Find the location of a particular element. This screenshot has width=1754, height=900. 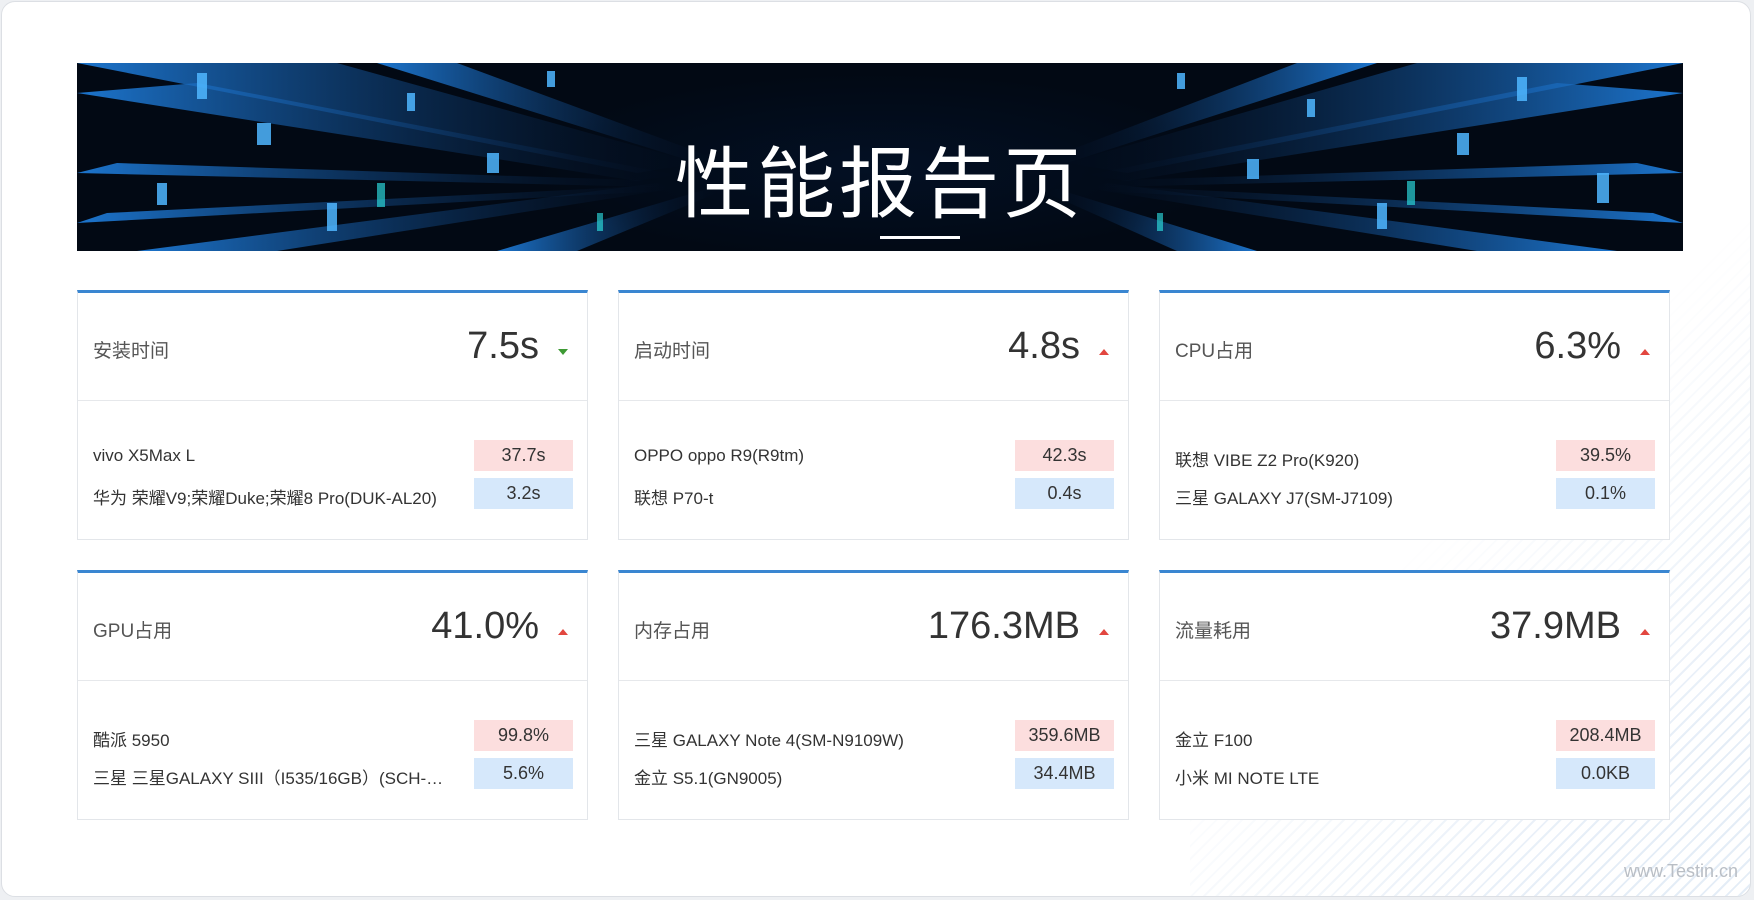

max-value-badge: 208.4MB is located at coordinates (1605, 735).